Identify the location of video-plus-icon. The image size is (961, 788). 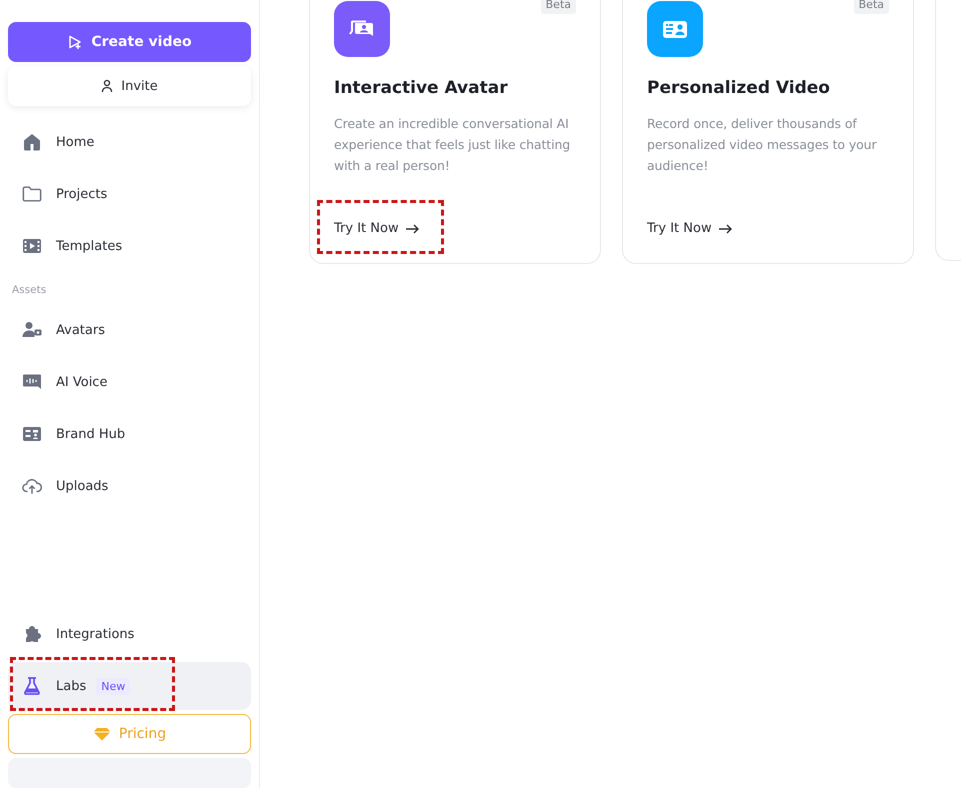
(75, 42).